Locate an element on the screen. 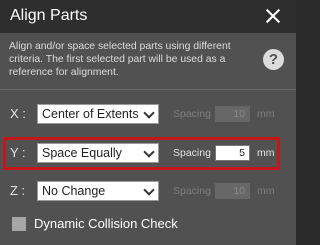 This screenshot has width=320, height=245. collision-check-label: Dynamic Collision Check is located at coordinates (106, 223).